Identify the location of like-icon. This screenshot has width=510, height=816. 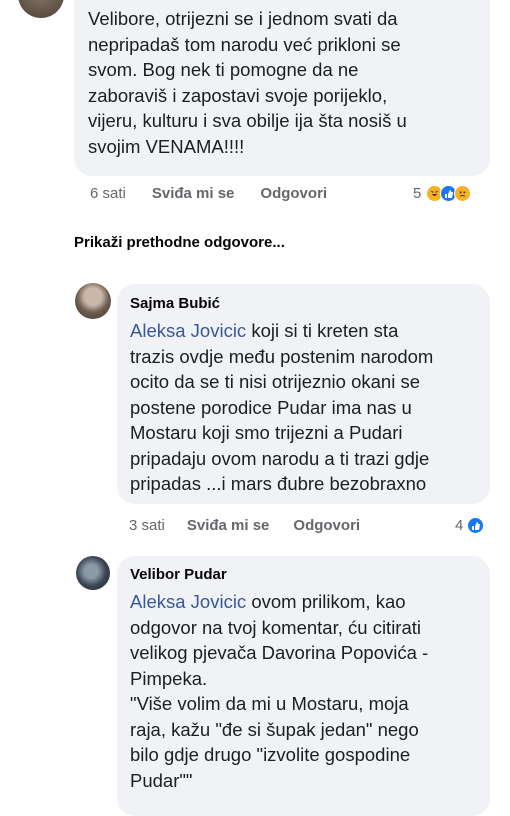
(476, 525).